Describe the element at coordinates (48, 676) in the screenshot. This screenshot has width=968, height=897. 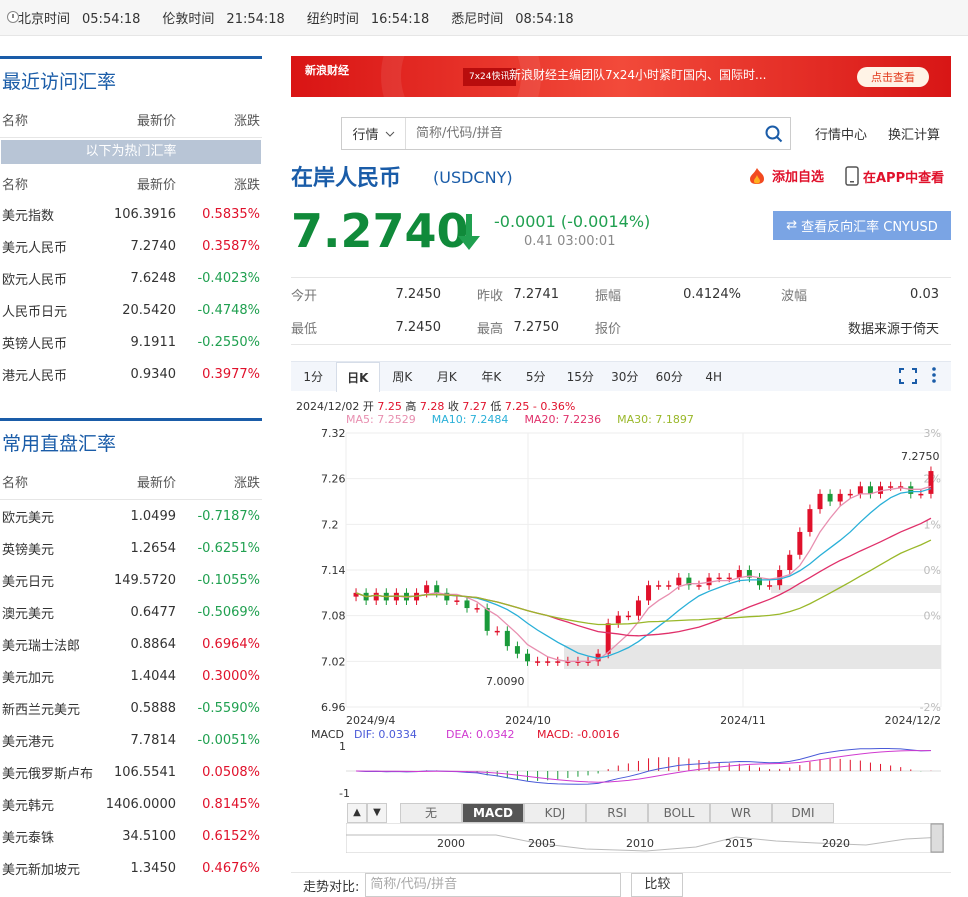
I see `rate-name: 美元加元` at that location.